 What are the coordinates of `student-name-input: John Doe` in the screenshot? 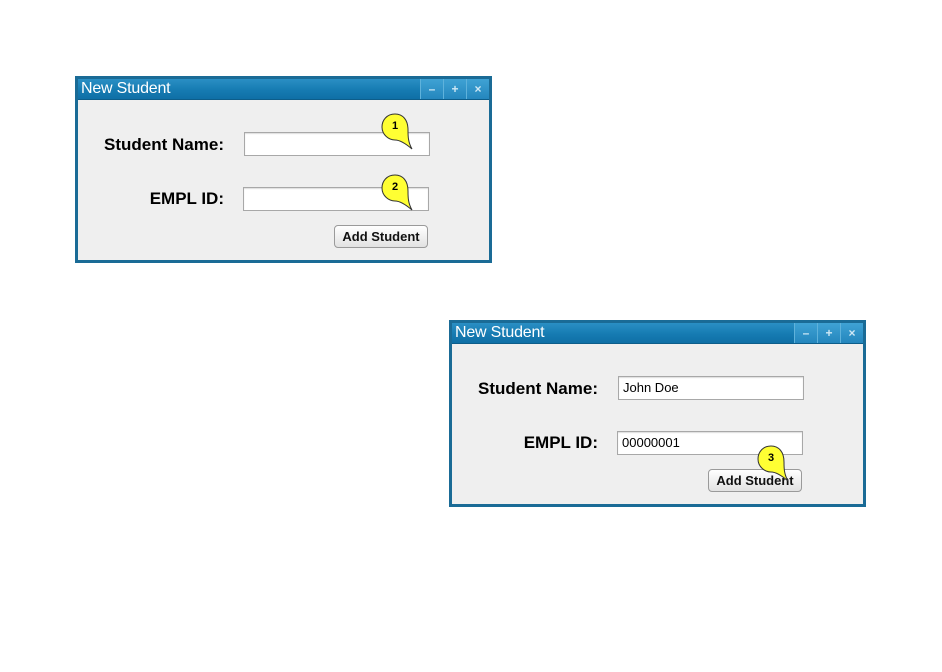 It's located at (711, 388).